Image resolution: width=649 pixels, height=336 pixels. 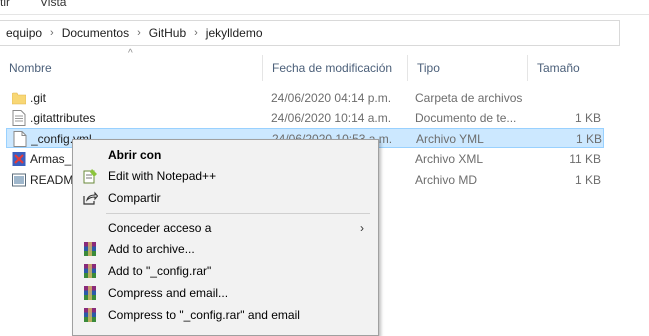 I want to click on file-date: 24/06/2020 10:14 a.m., so click(x=331, y=118).